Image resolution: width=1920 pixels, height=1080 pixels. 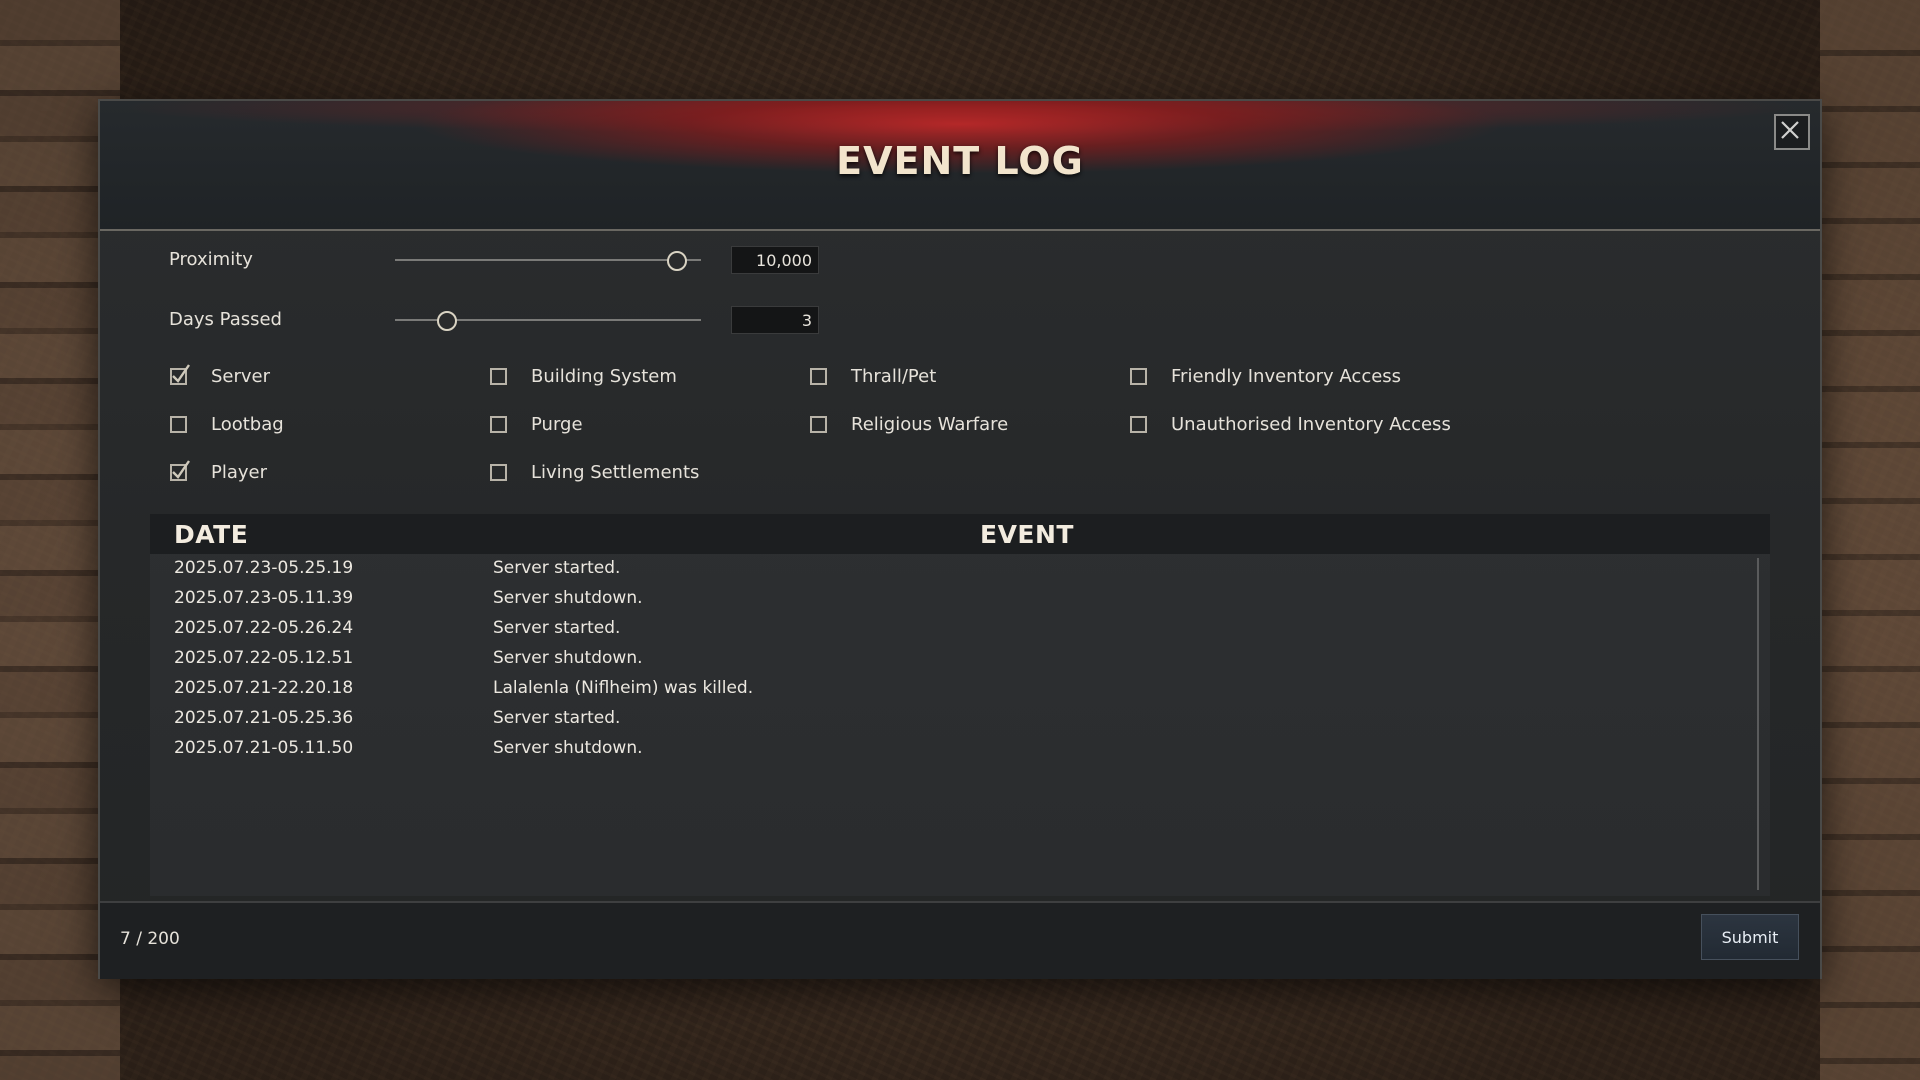 What do you see at coordinates (1027, 534) in the screenshot?
I see `column-header-event: EVENT` at bounding box center [1027, 534].